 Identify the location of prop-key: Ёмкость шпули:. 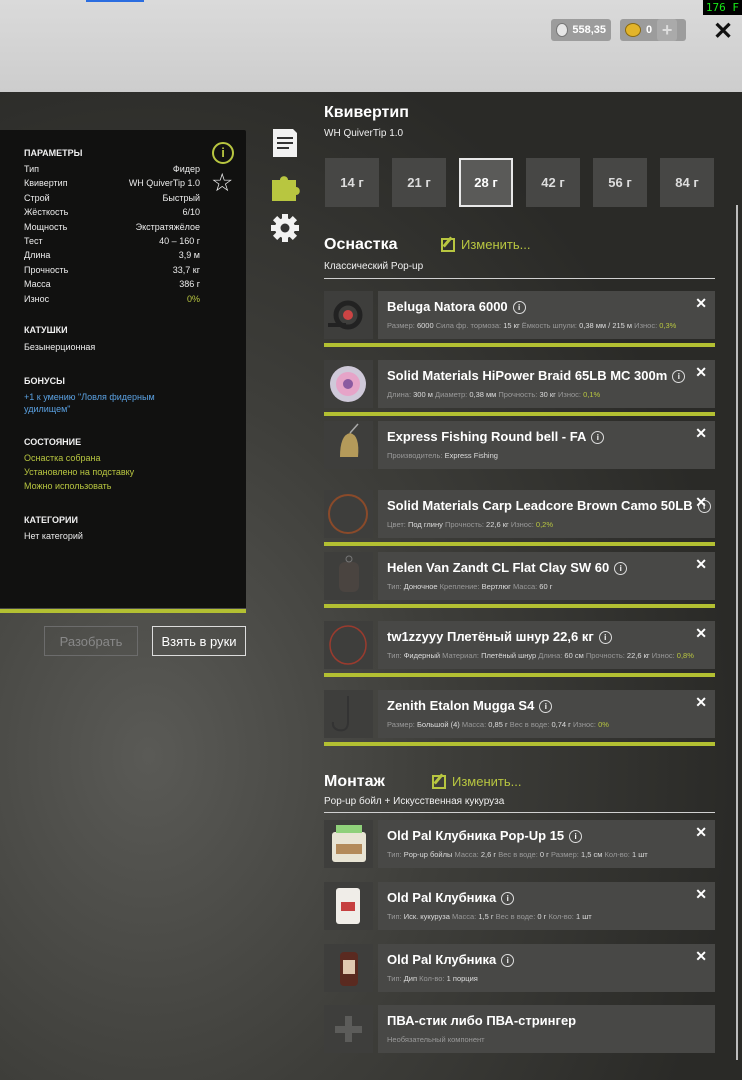
(549, 325).